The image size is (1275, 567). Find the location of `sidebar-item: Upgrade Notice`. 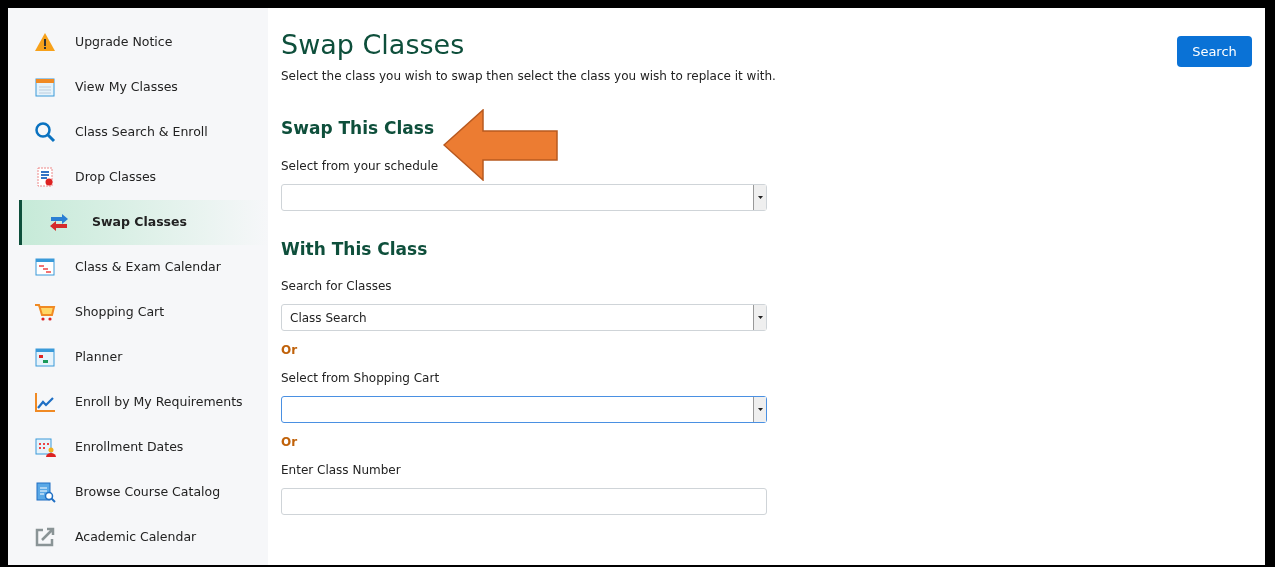

sidebar-item: Upgrade Notice is located at coordinates (138, 42).